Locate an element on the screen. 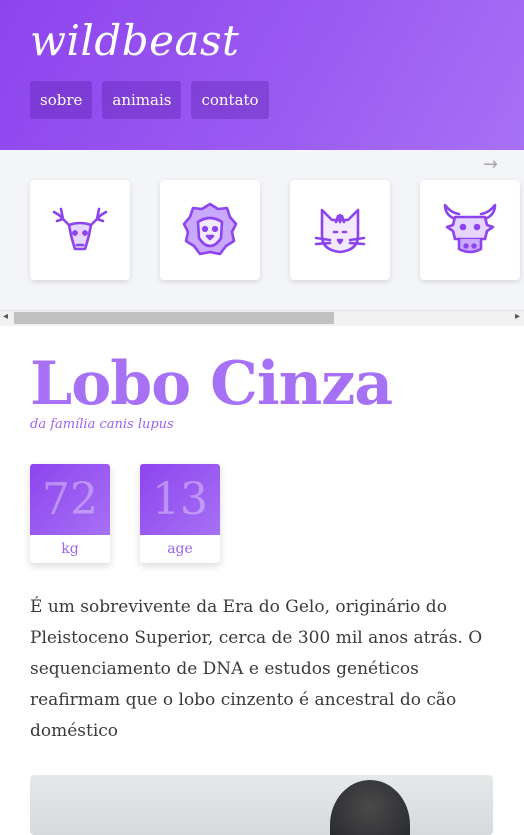 This screenshot has width=524, height=835. deer-icon is located at coordinates (80, 229).